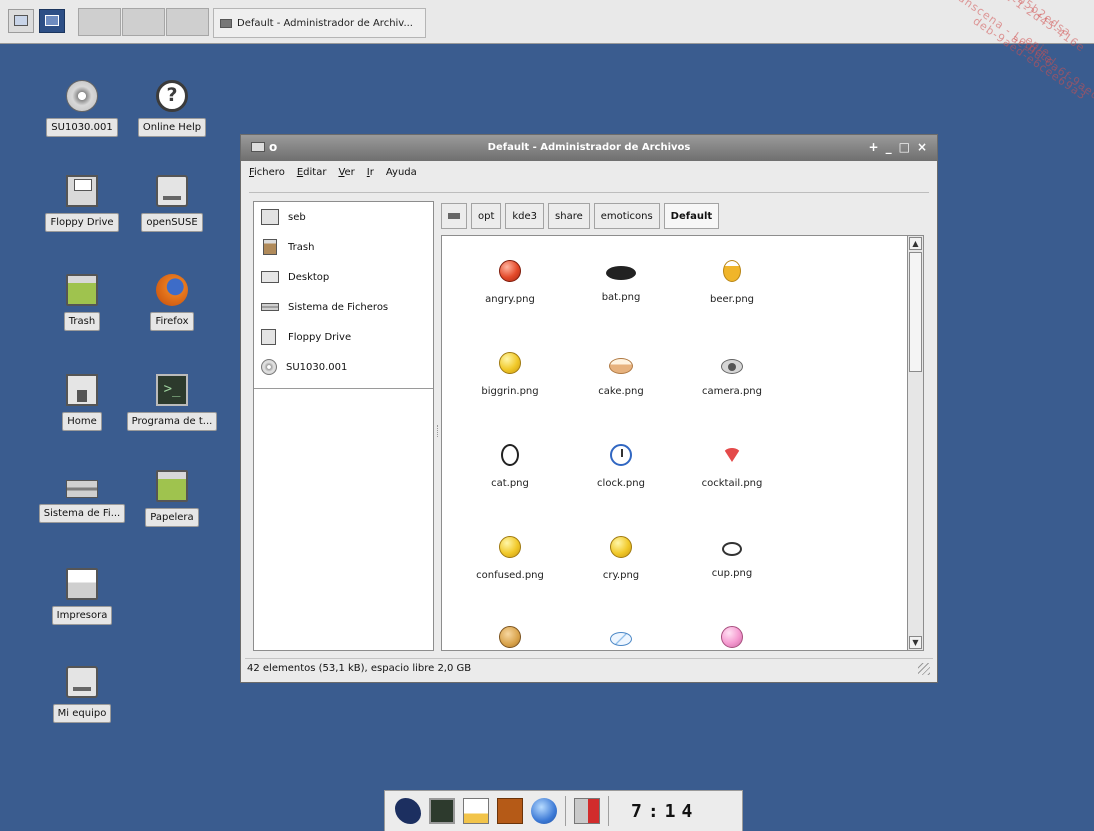  I want to click on file-item: cake.png, so click(621, 374).